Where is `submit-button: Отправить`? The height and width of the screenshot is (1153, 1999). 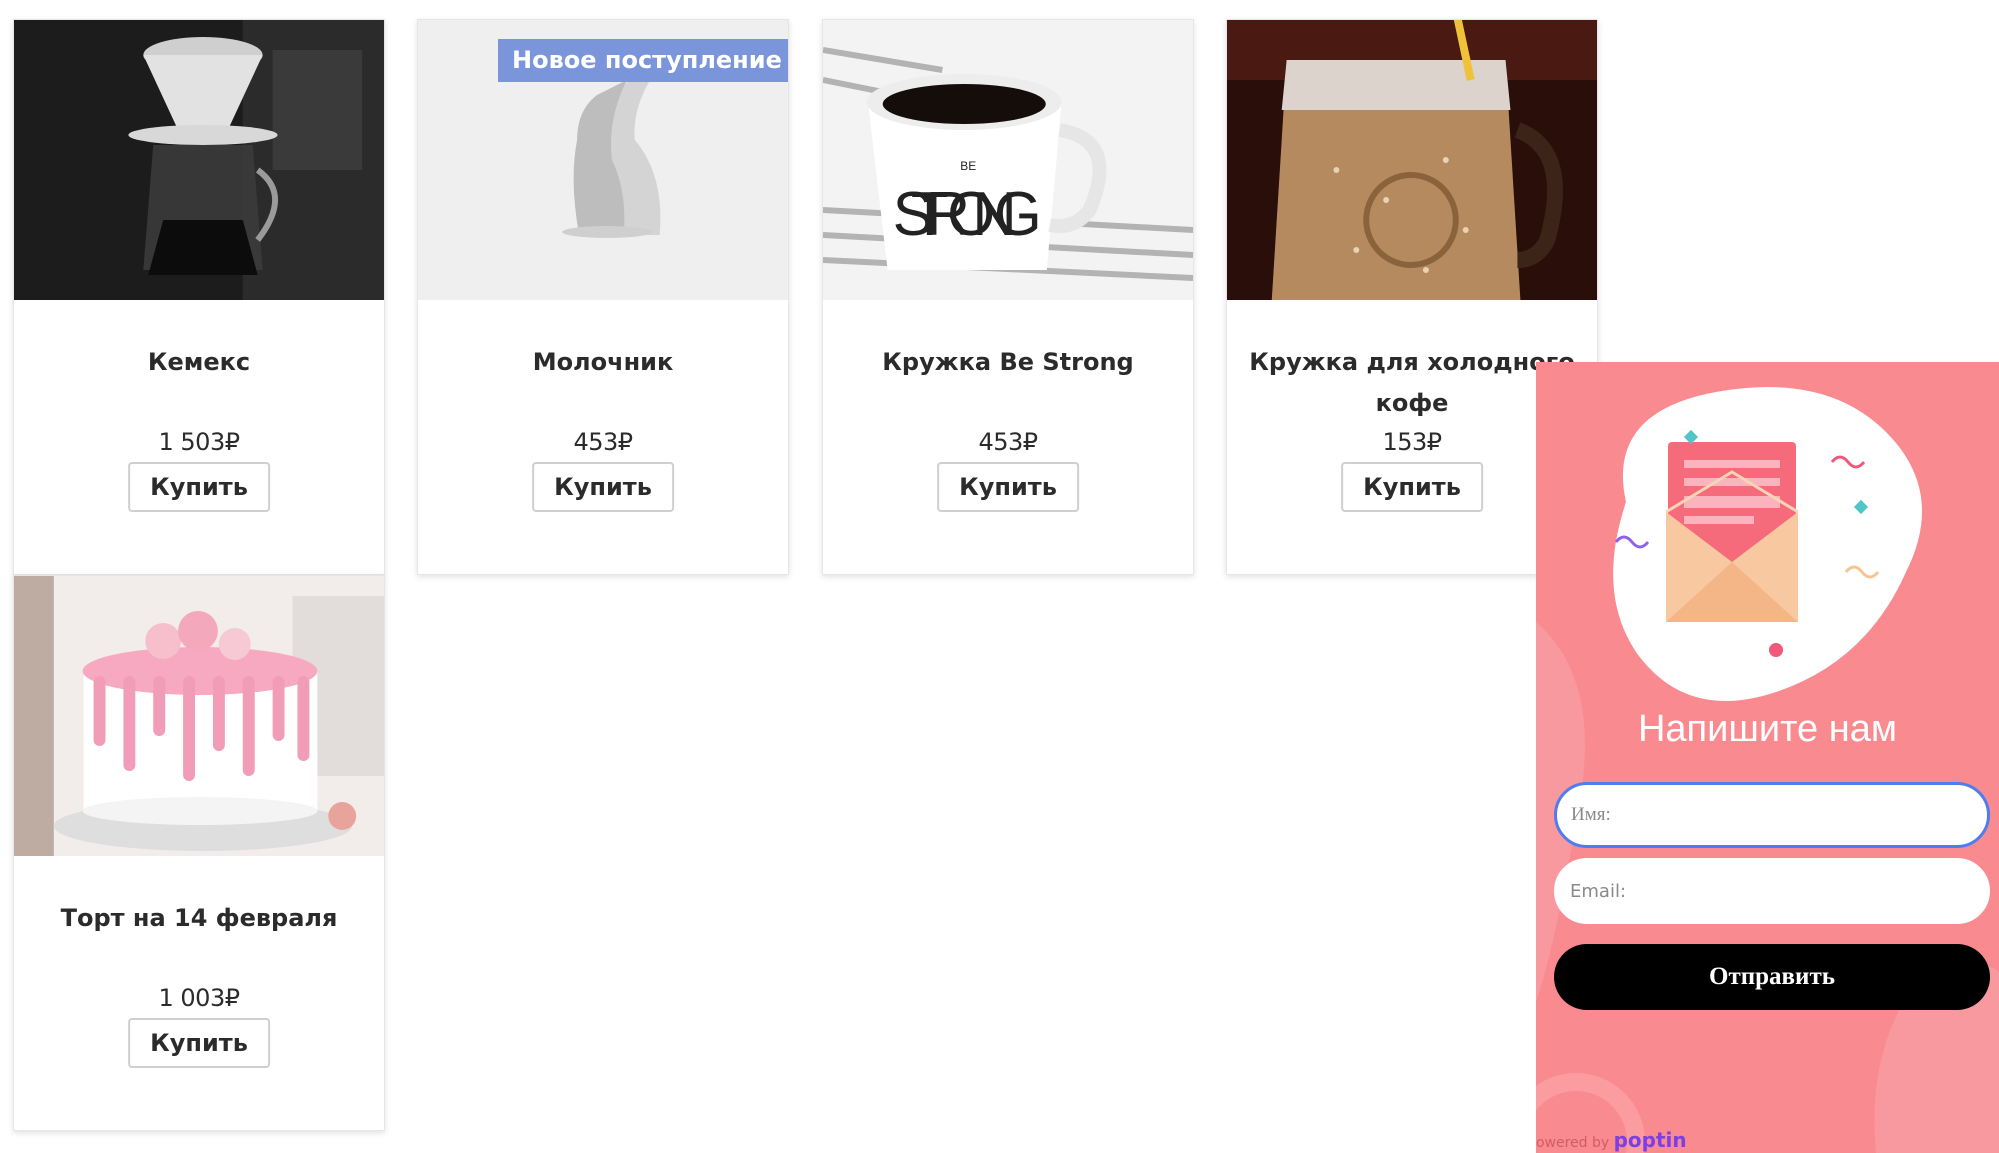
submit-button: Отправить is located at coordinates (1772, 977).